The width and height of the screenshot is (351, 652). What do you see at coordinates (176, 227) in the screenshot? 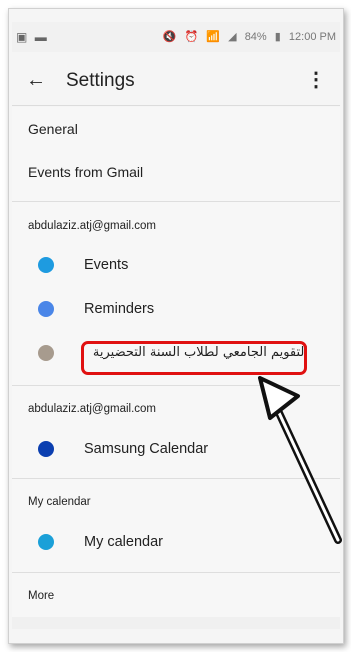
I see `account-header-1: abdulaziz.atj@gmail.com` at bounding box center [176, 227].